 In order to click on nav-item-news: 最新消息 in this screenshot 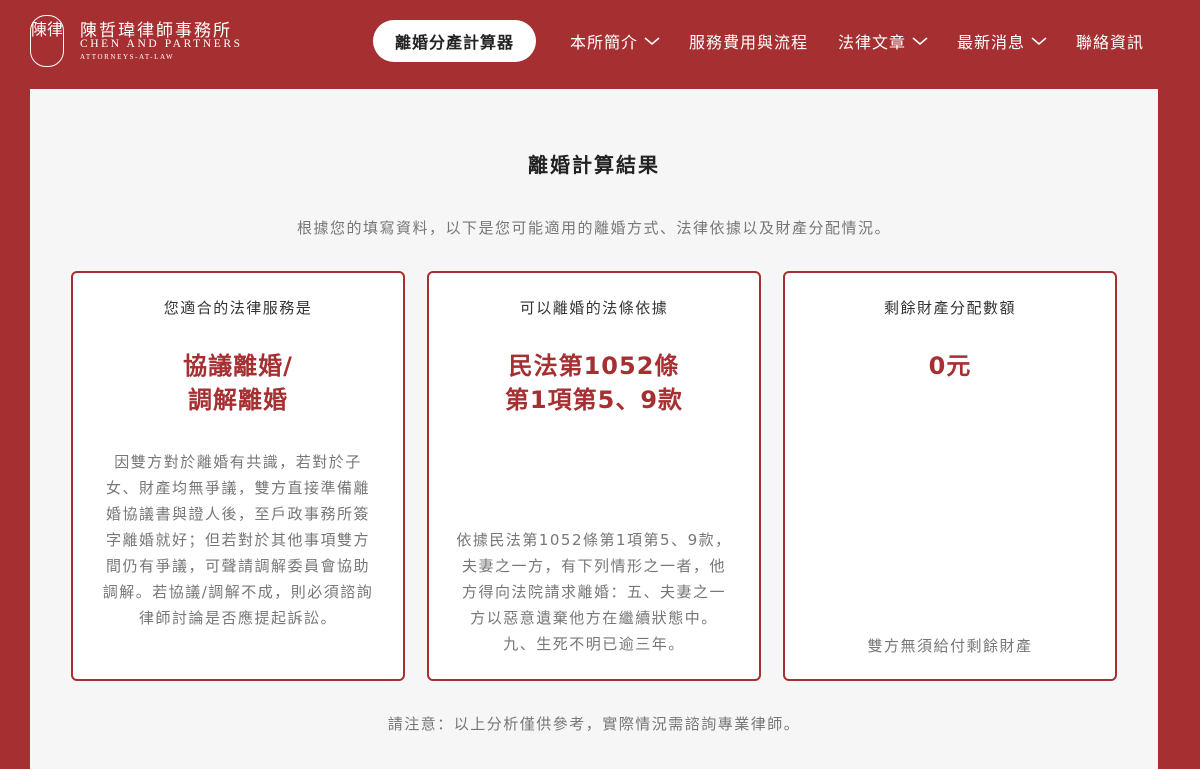, I will do `click(1002, 41)`.